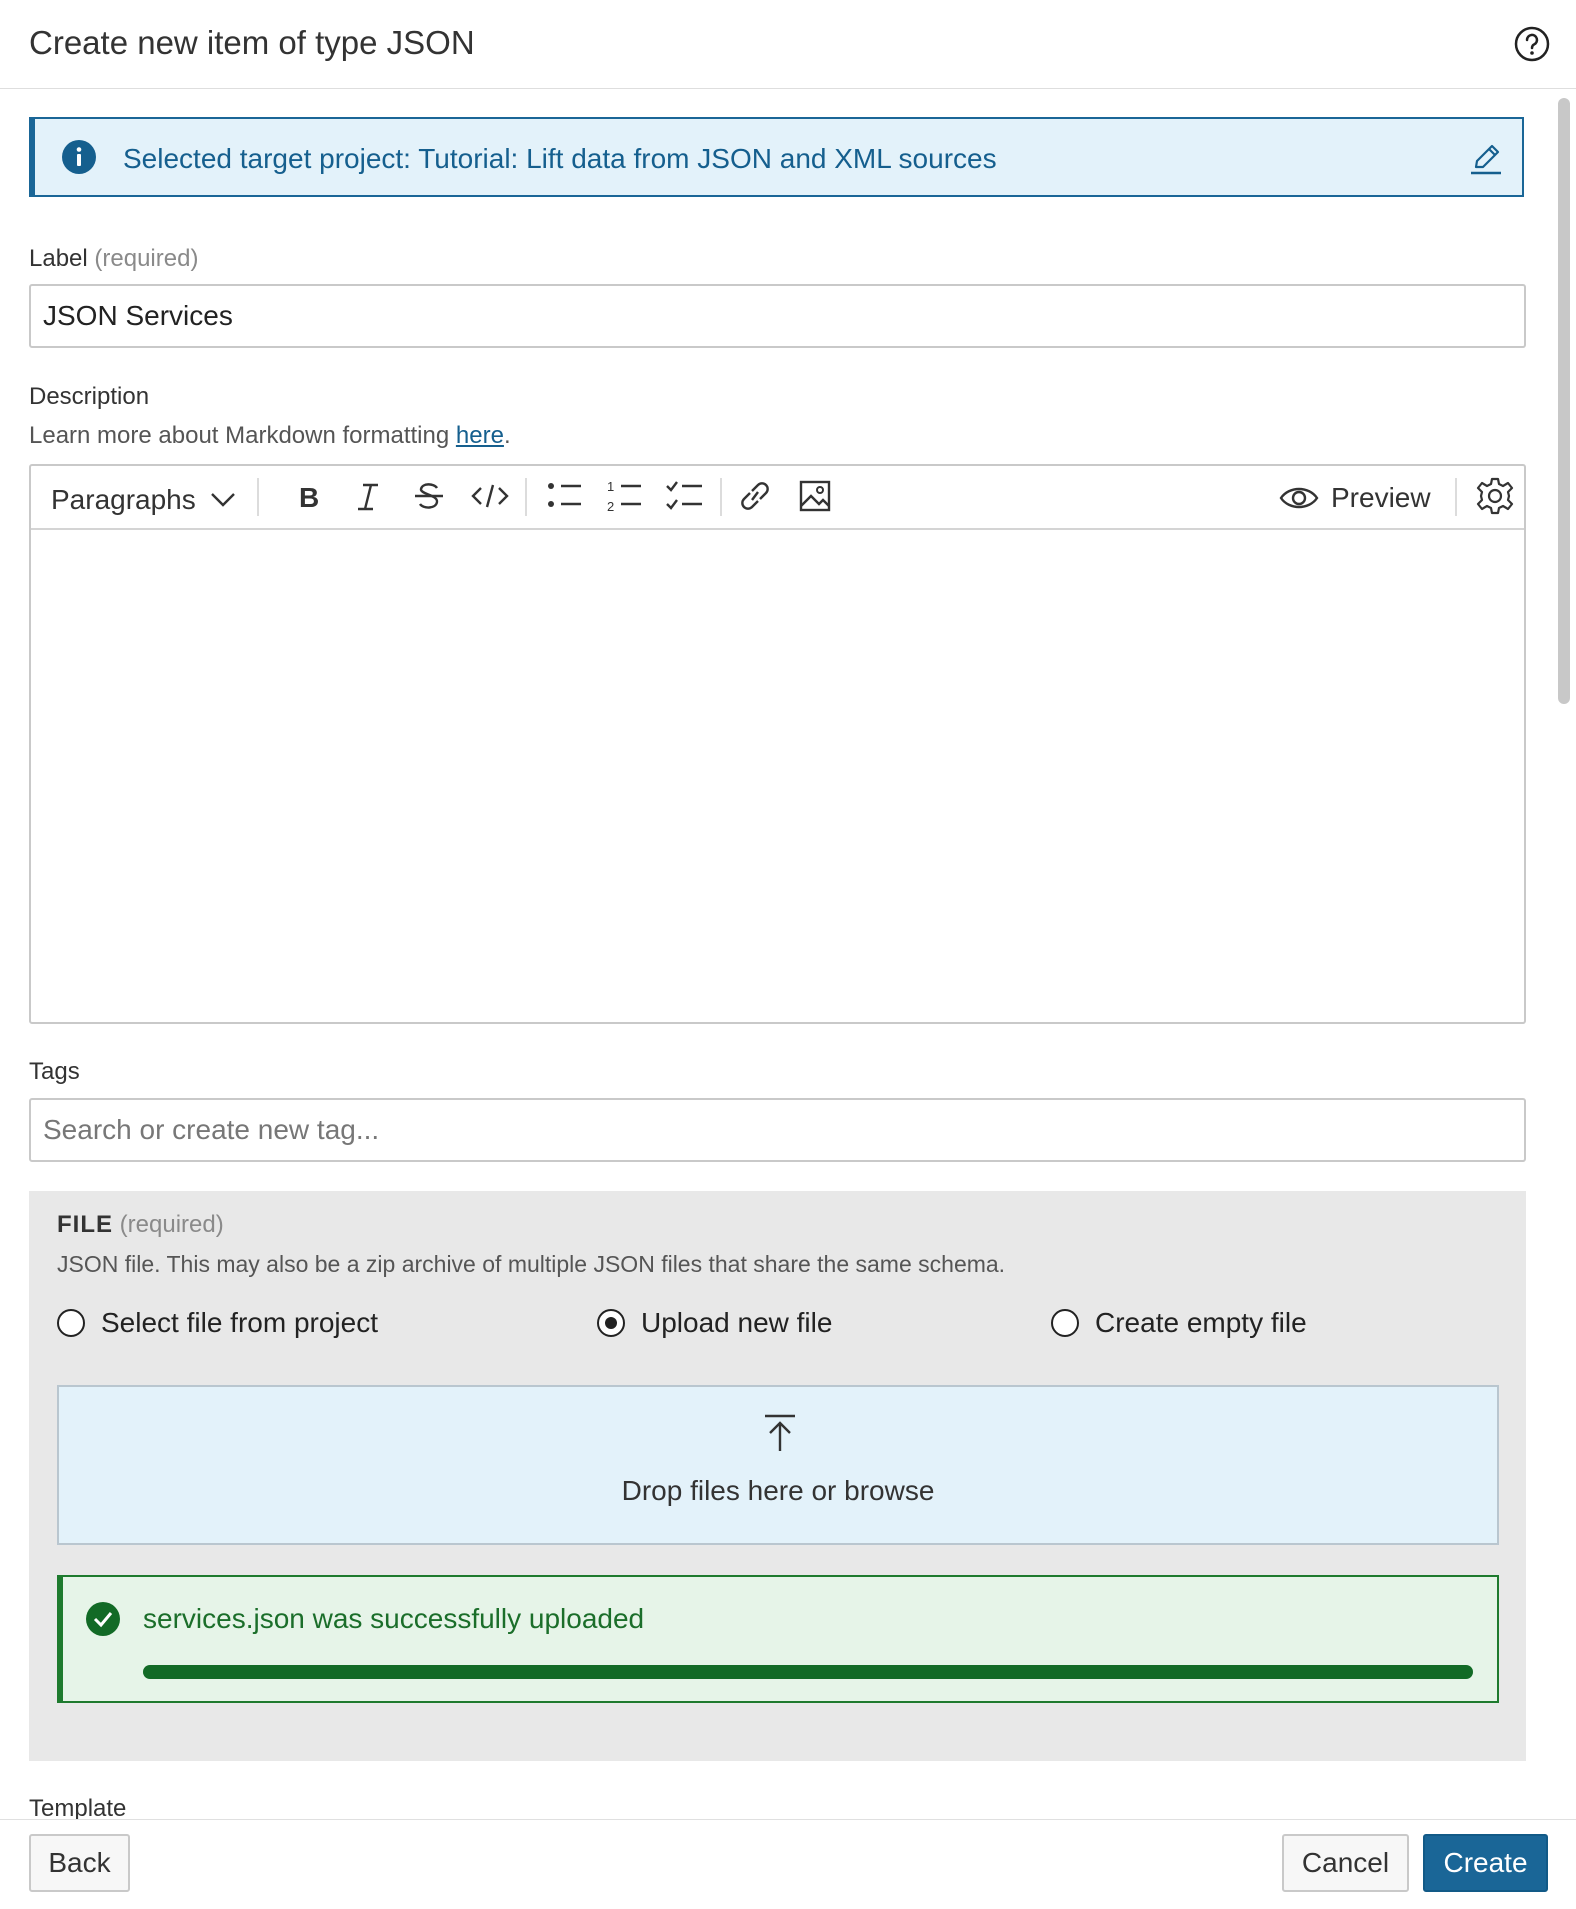 This screenshot has height=1909, width=1576. What do you see at coordinates (54, 1071) in the screenshot?
I see `tags-label: Tags` at bounding box center [54, 1071].